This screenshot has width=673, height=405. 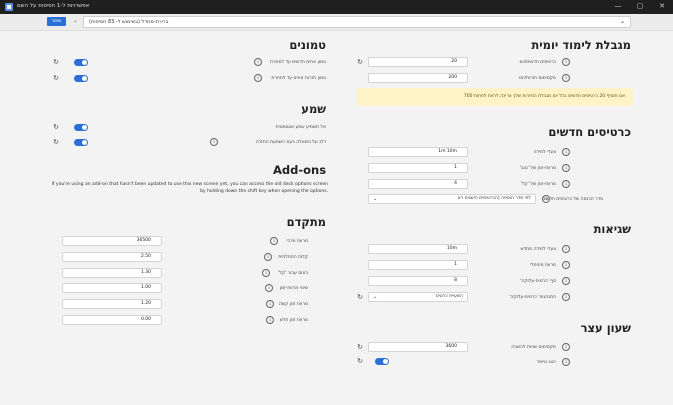 I want to click on bury-review-siblings-label: טמון חזרות אחים עד למחרת, so click(x=298, y=78).